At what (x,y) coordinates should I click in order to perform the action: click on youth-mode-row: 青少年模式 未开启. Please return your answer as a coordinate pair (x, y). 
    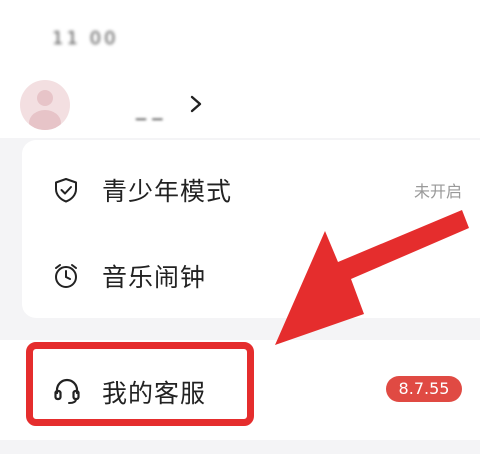
    Looking at the image, I should click on (251, 190).